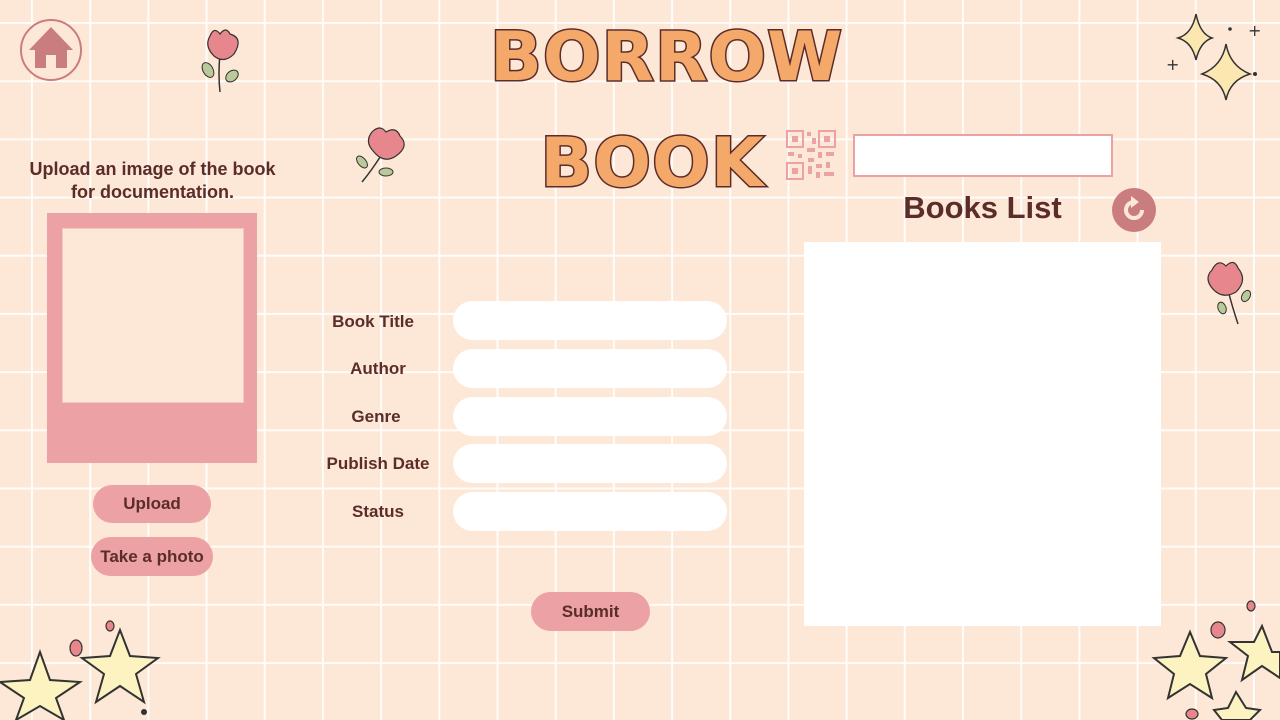  What do you see at coordinates (378, 463) in the screenshot?
I see `publish-date-label: Publish Date` at bounding box center [378, 463].